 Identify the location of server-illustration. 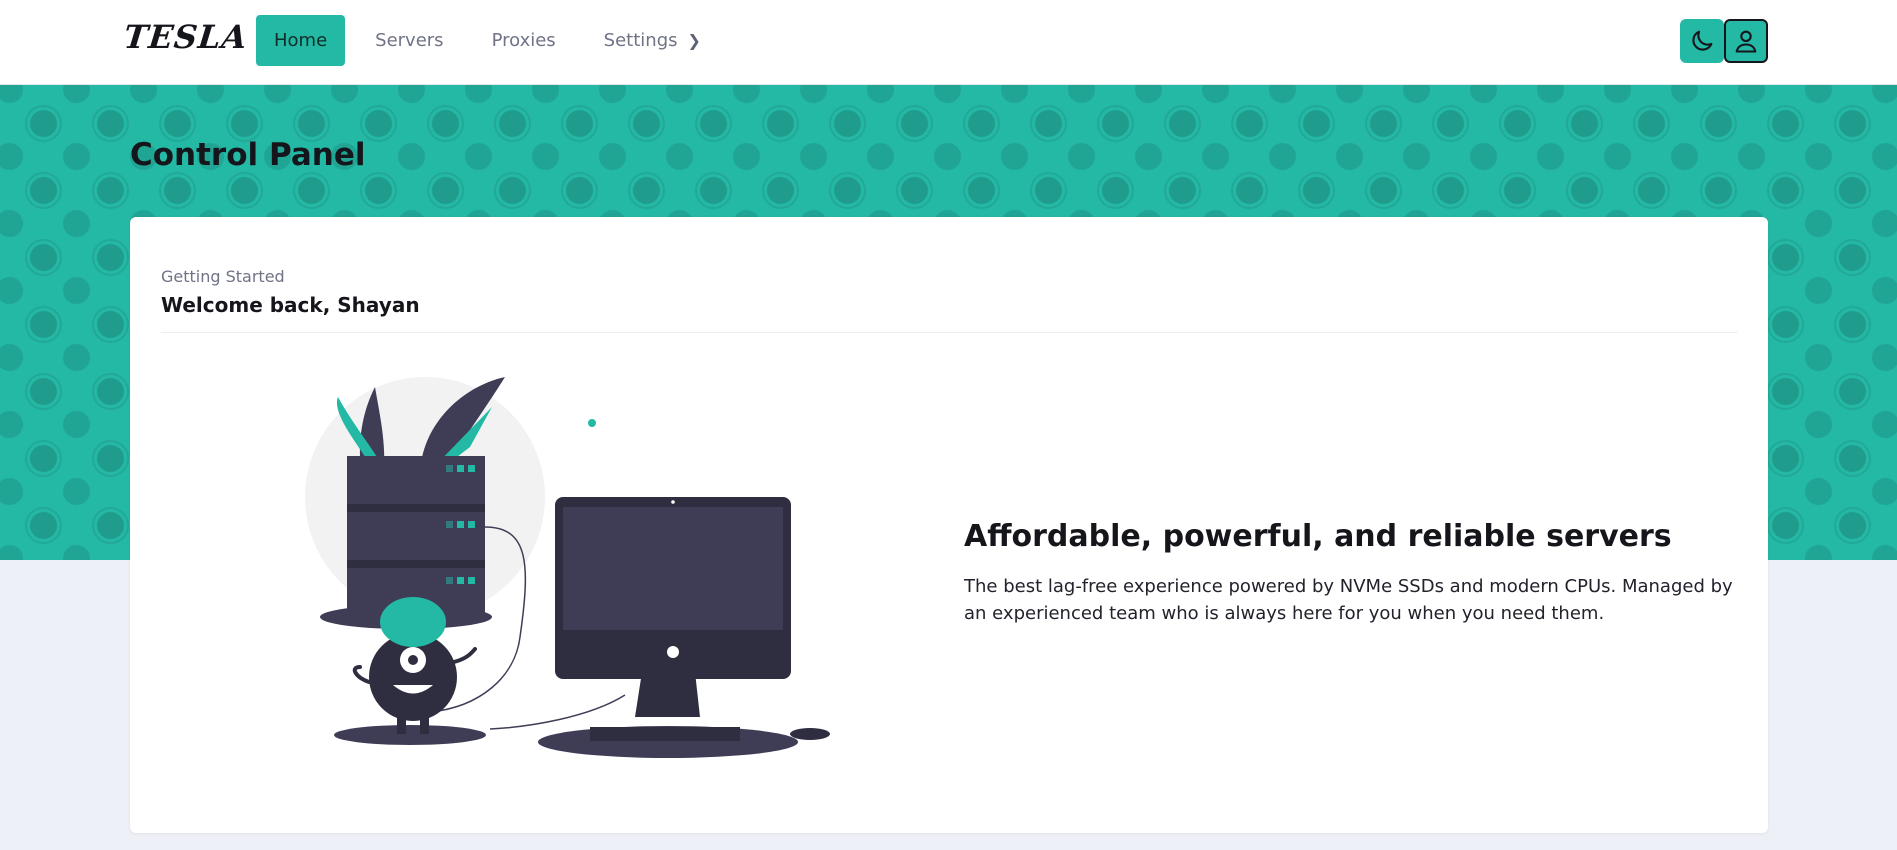
(567, 567).